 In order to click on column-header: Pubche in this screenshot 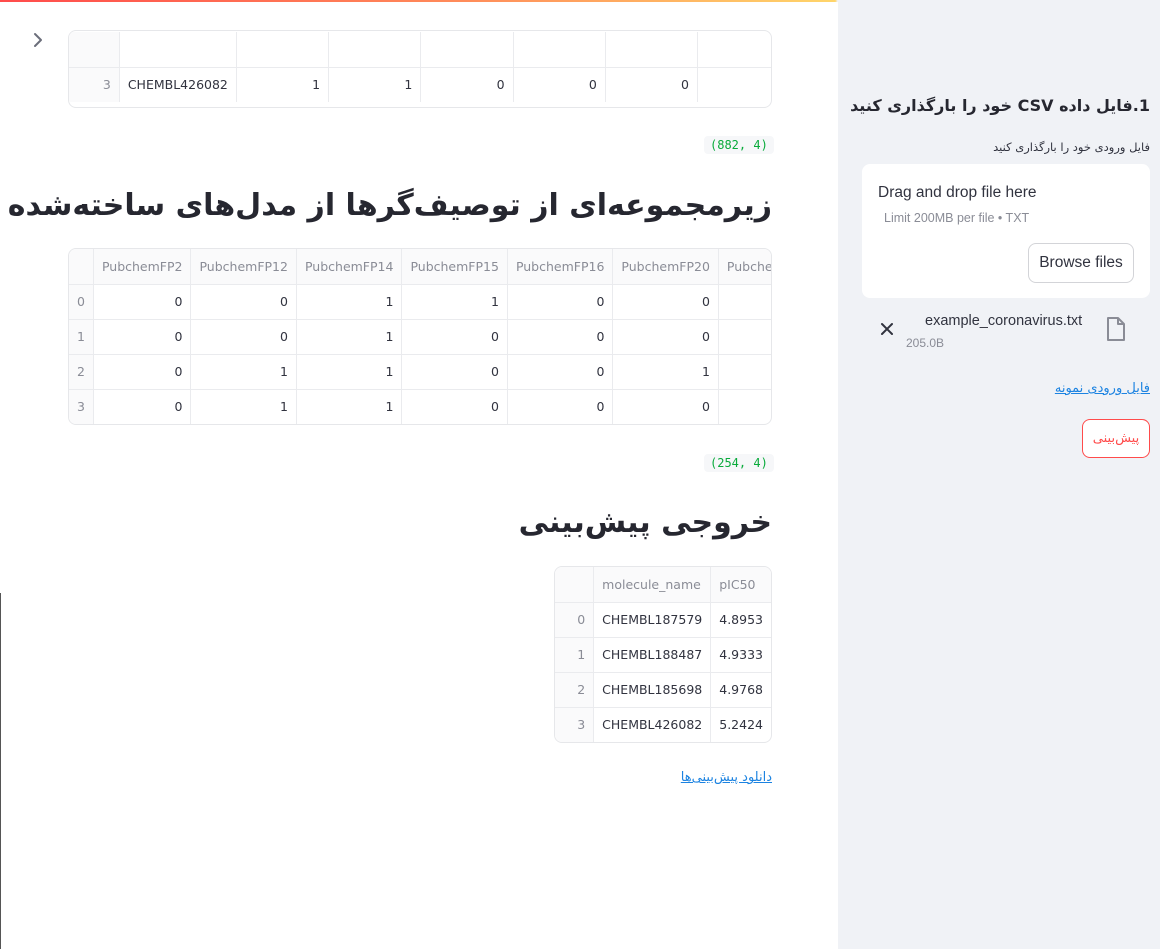, I will do `click(744, 267)`.